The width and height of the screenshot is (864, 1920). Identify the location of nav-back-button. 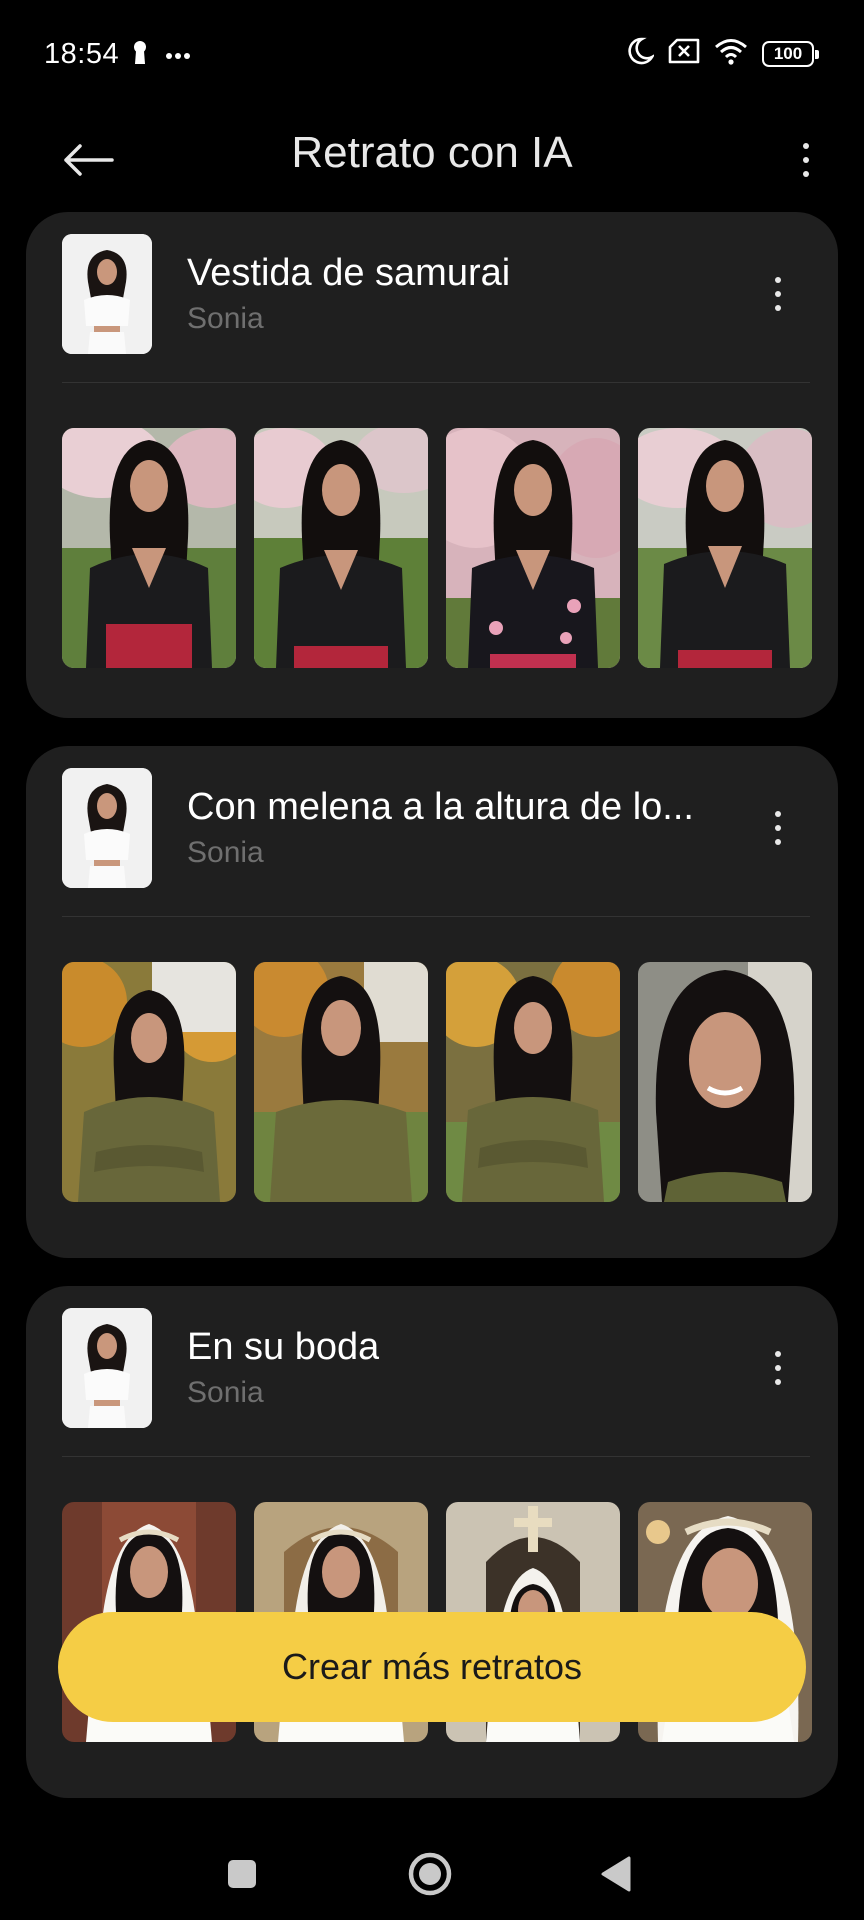
(616, 1874).